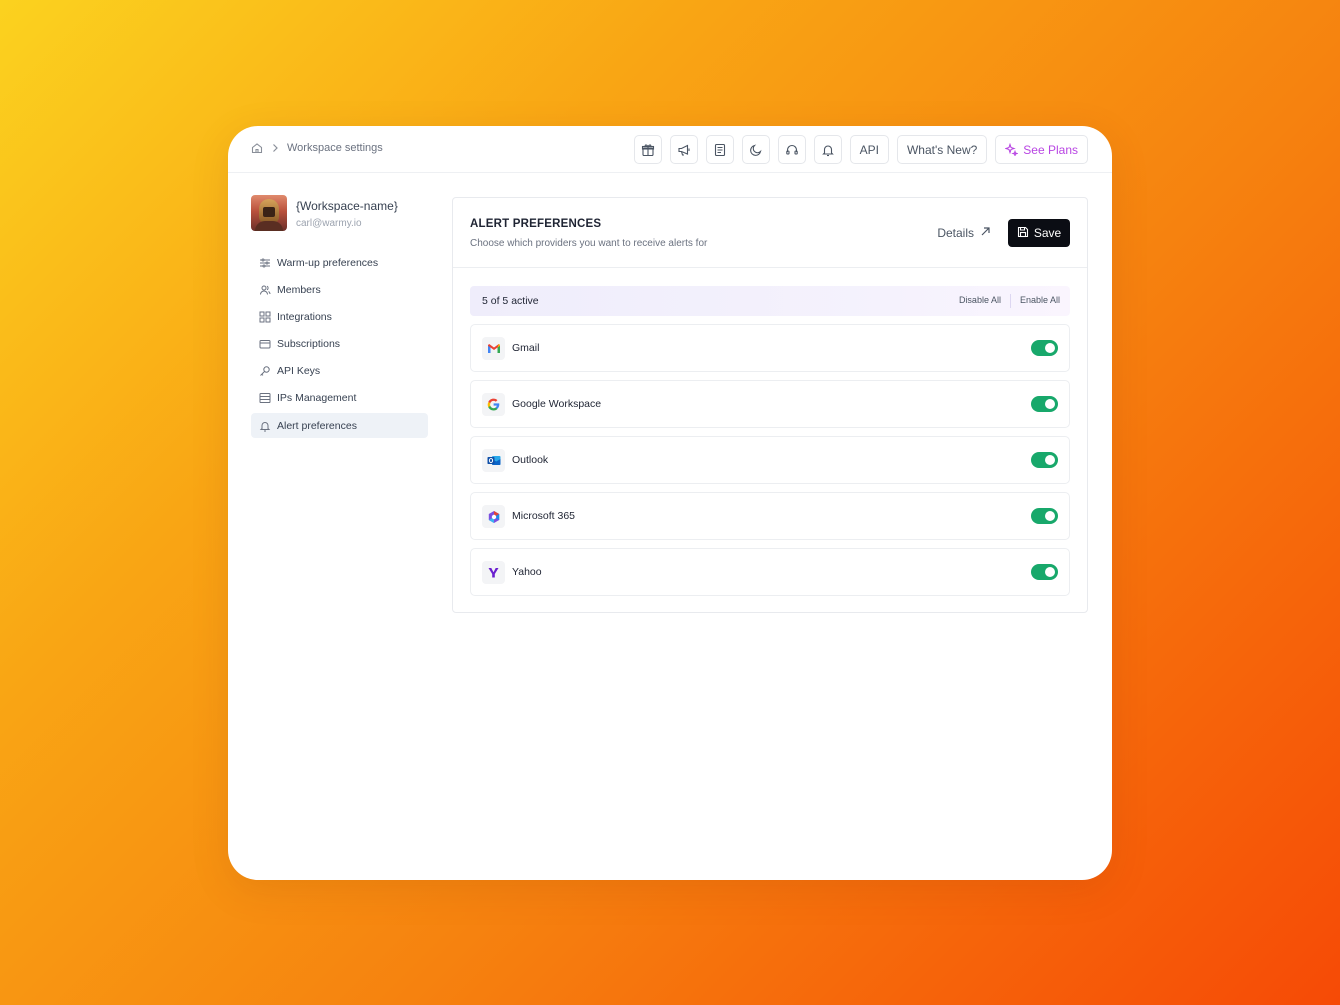 The image size is (1340, 1005). I want to click on document-icon, so click(720, 150).